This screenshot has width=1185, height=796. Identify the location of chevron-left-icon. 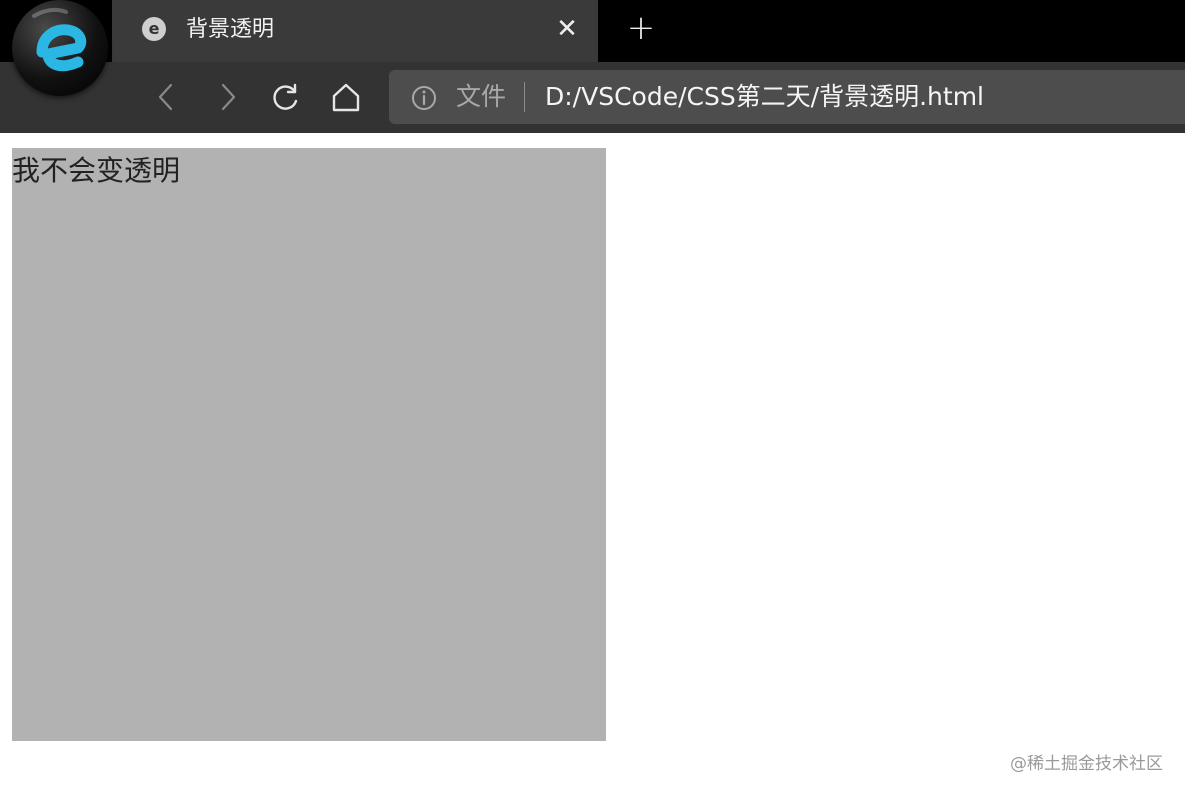
(165, 97).